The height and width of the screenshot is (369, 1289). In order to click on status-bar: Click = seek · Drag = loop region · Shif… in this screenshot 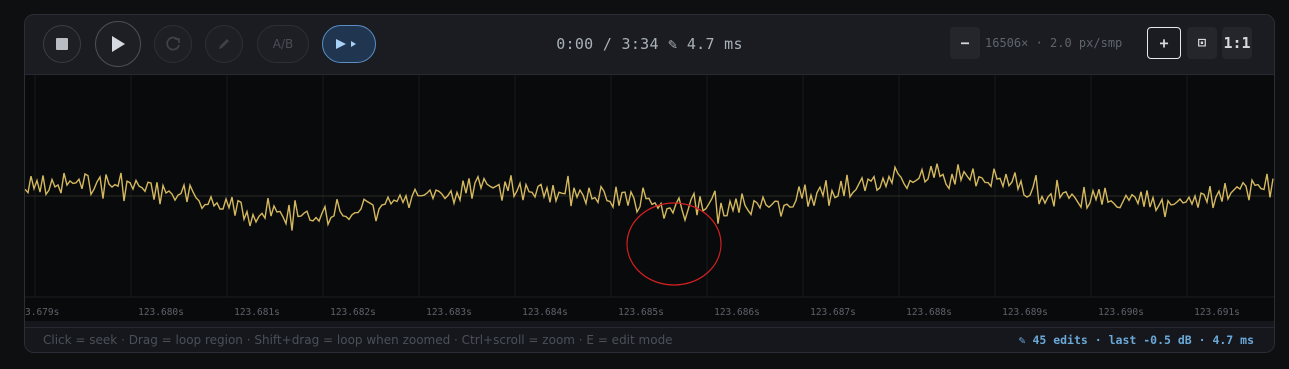, I will do `click(649, 339)`.